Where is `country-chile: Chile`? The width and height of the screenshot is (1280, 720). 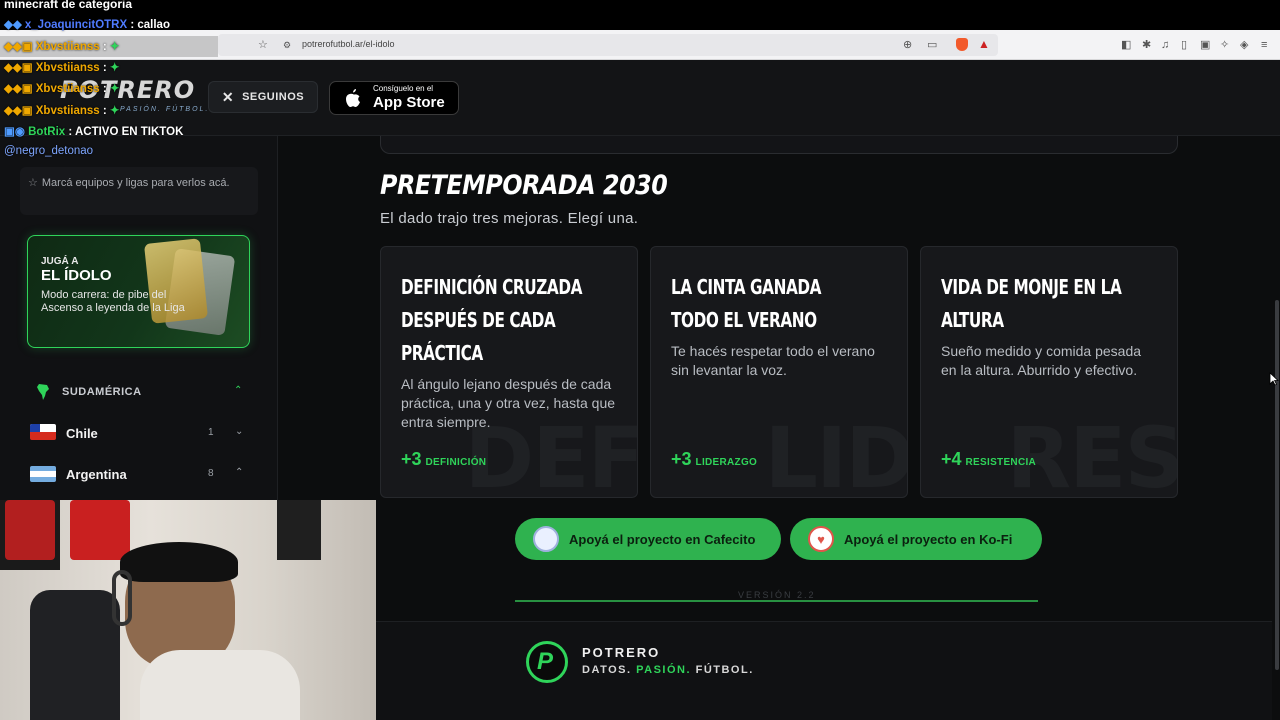
country-chile: Chile is located at coordinates (82, 433).